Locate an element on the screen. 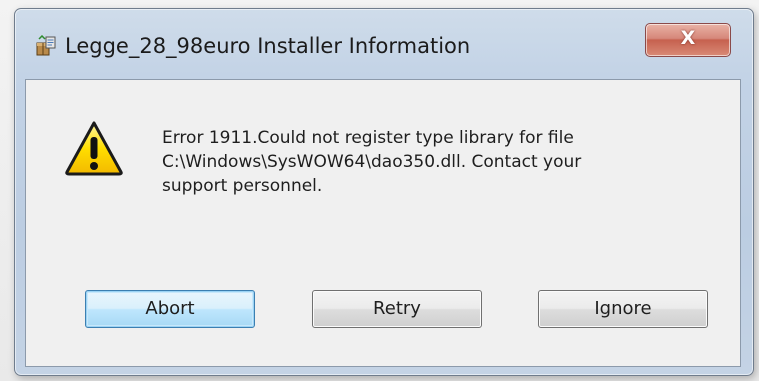  close-icon: X is located at coordinates (688, 38).